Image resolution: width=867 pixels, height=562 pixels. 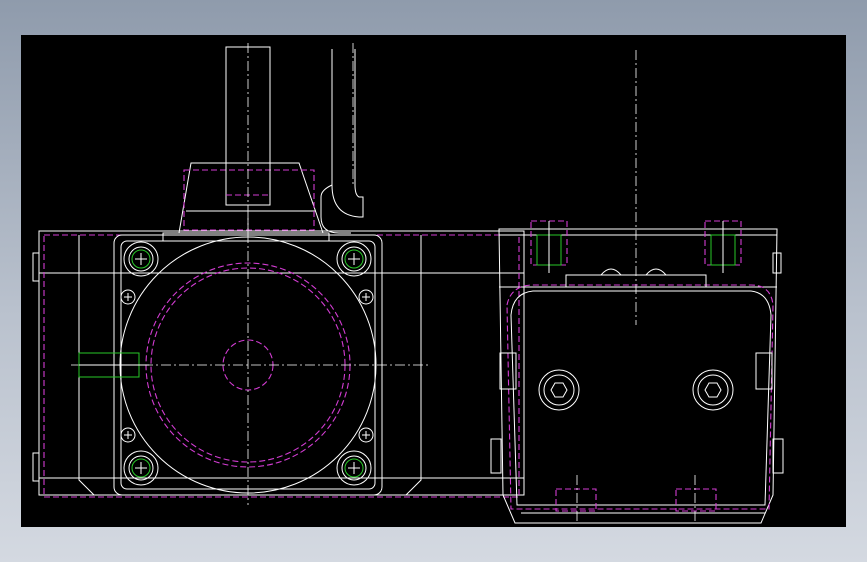 I want to click on top-cap, so click(x=246, y=202).